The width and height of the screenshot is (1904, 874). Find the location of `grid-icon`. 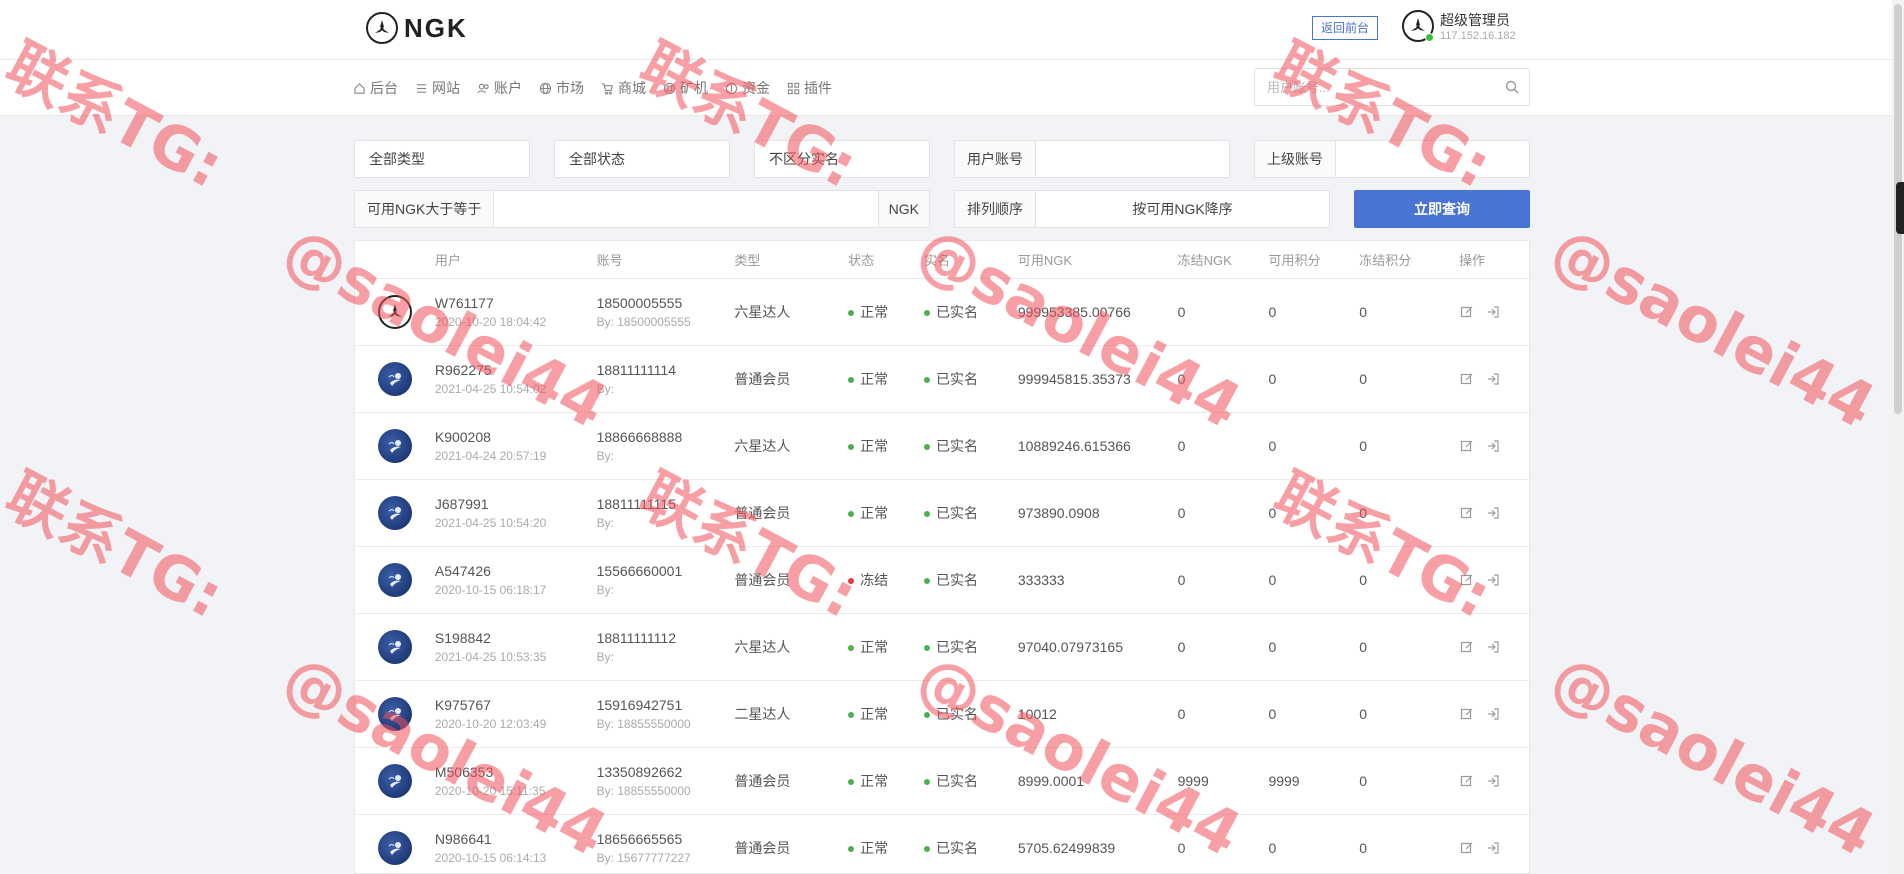

grid-icon is located at coordinates (793, 88).